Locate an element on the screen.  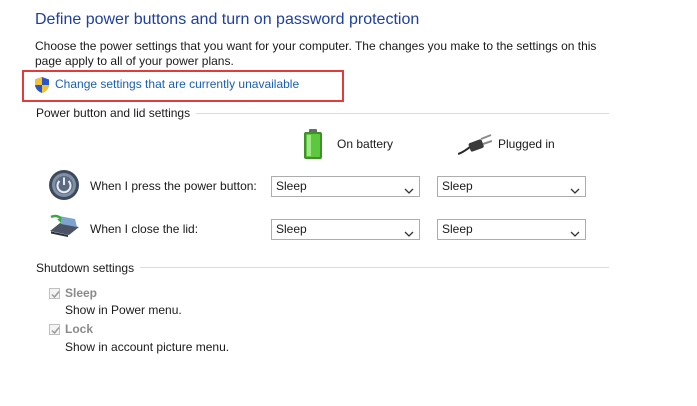
battery-icon is located at coordinates (313, 144).